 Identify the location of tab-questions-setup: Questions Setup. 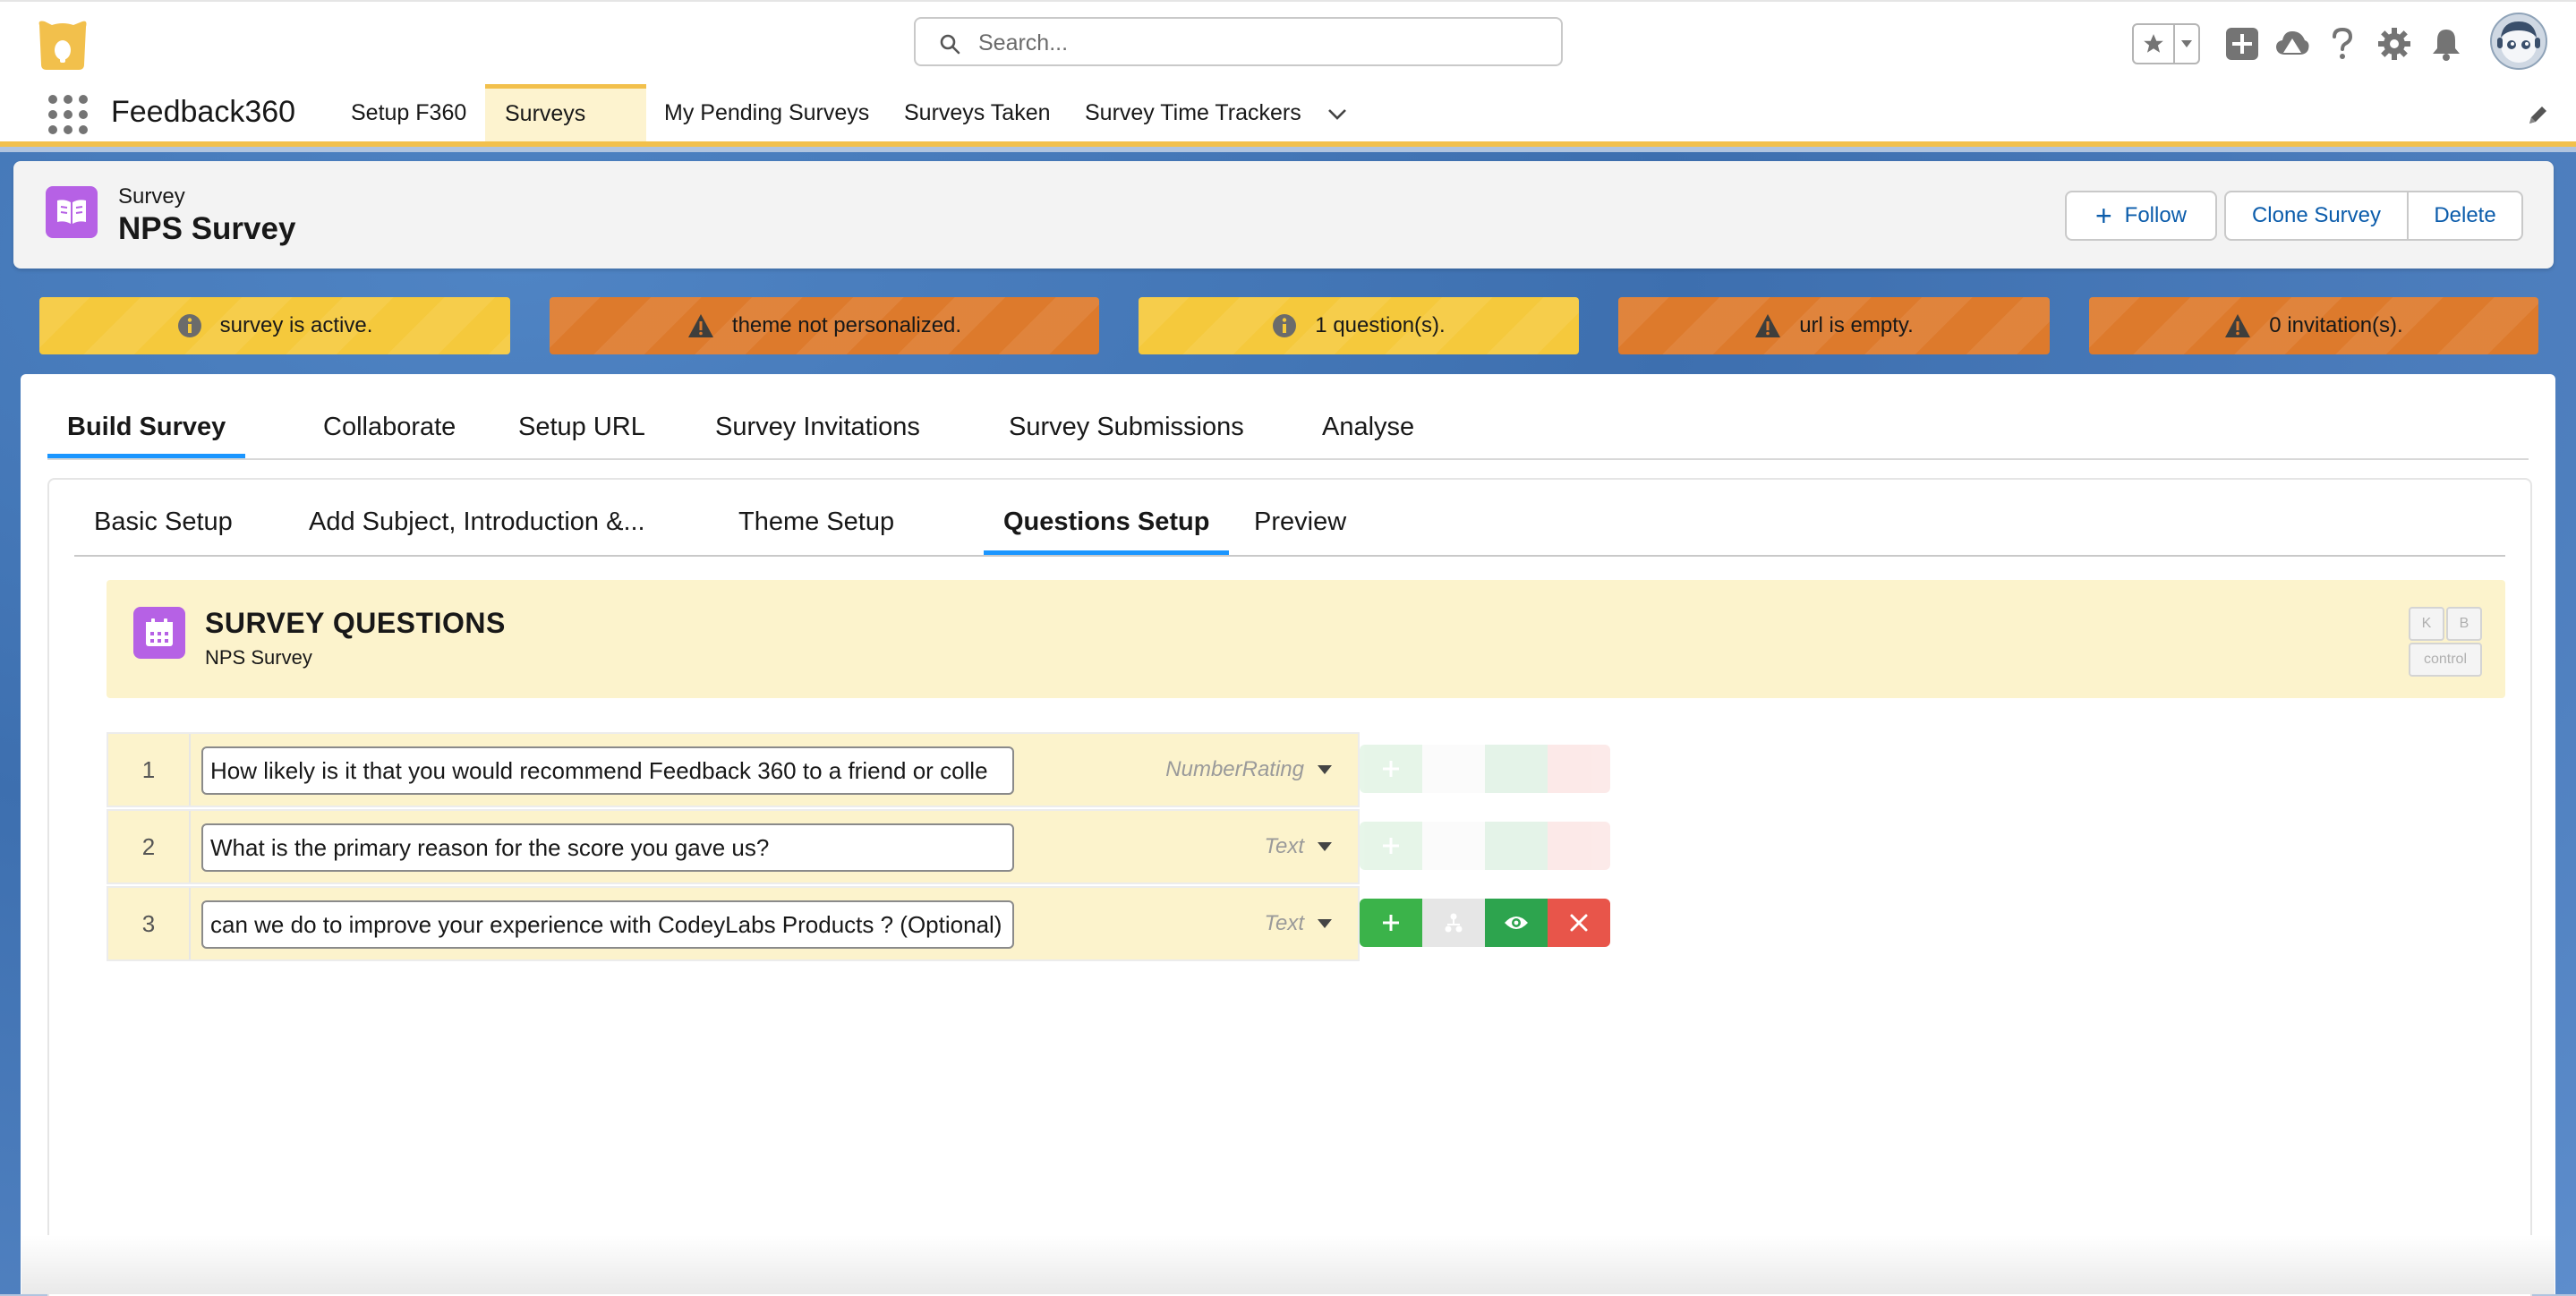
(1107, 525).